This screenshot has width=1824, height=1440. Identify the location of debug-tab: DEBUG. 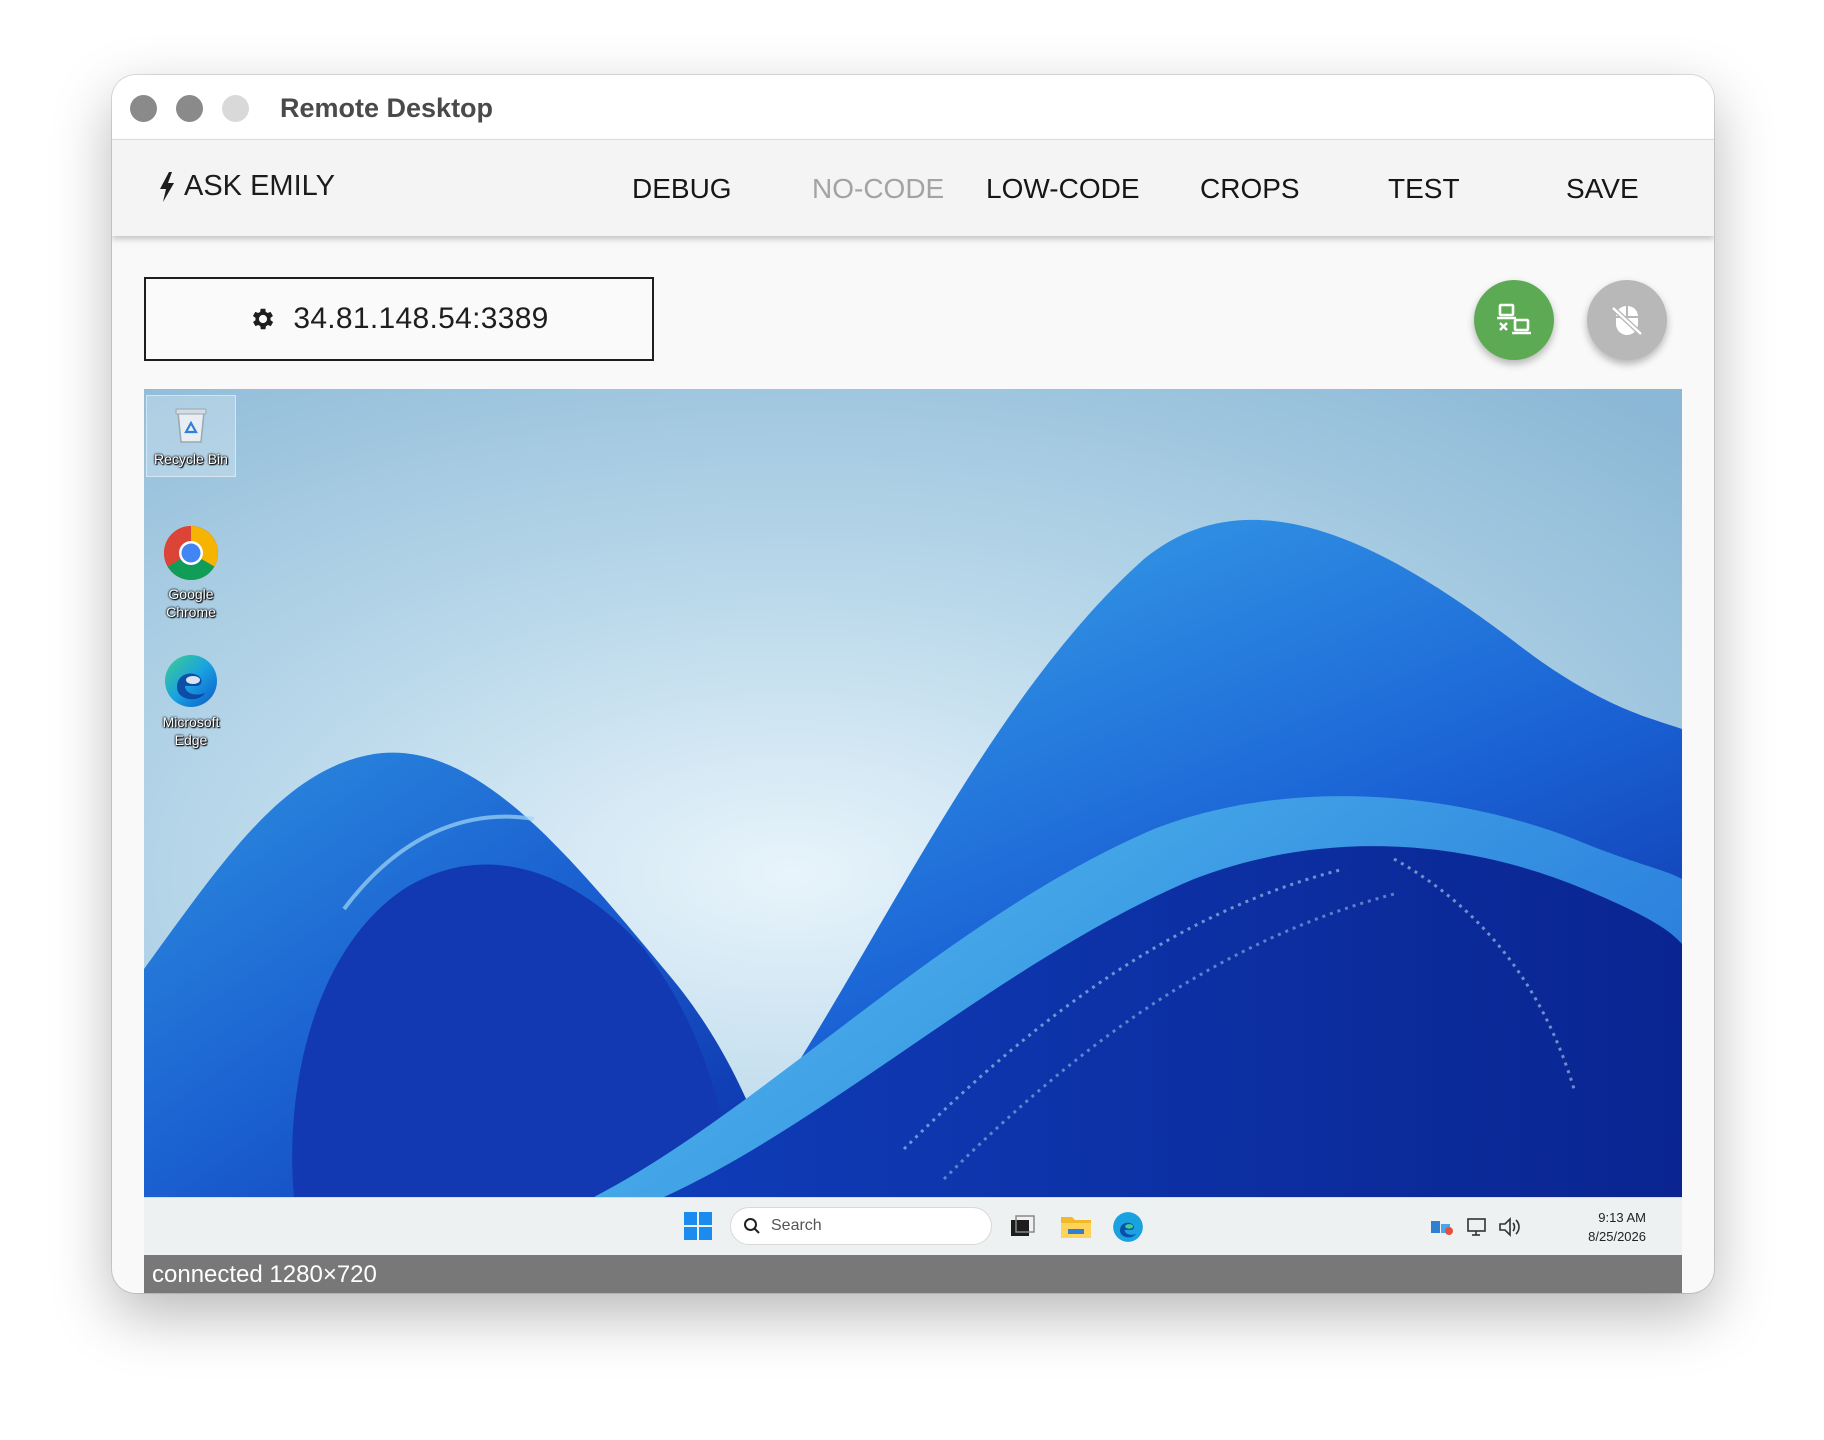
(682, 189).